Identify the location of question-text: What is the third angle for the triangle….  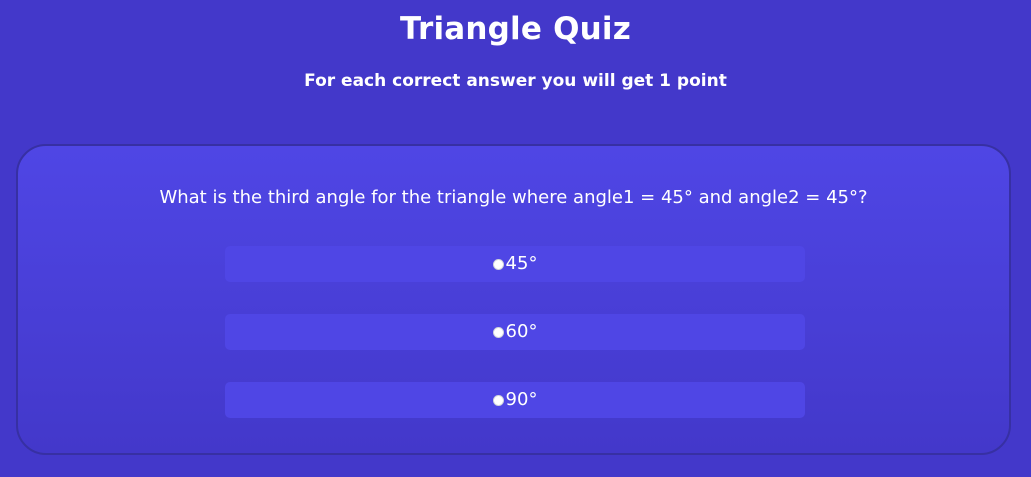
(513, 197).